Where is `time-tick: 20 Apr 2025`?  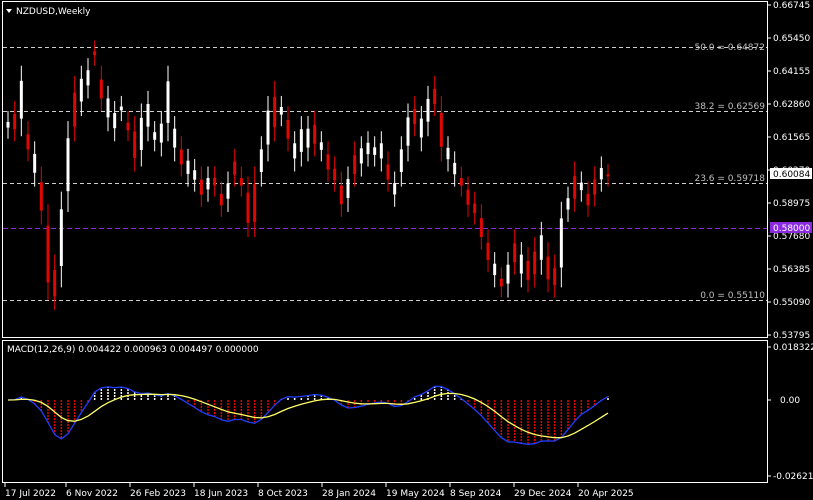
time-tick: 20 Apr 2025 is located at coordinates (606, 494).